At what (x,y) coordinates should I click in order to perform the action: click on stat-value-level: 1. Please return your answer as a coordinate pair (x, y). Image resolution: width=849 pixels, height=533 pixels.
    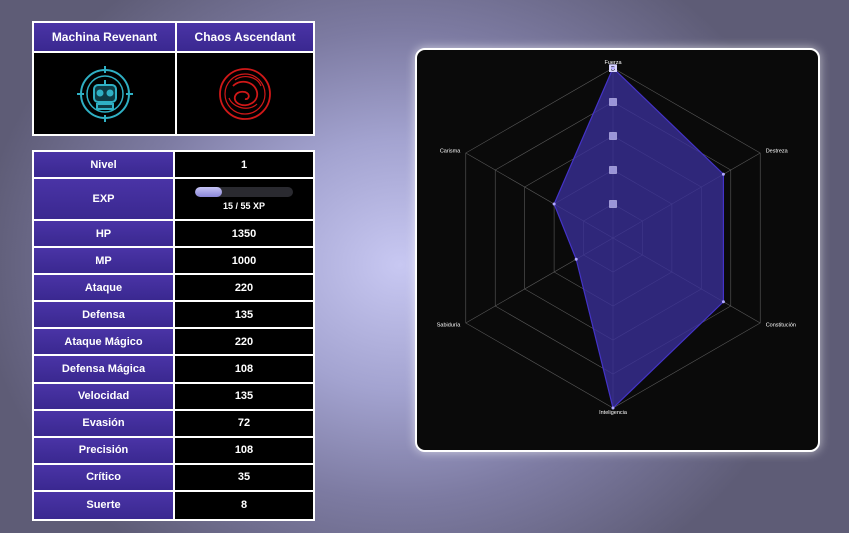
    Looking at the image, I should click on (244, 165).